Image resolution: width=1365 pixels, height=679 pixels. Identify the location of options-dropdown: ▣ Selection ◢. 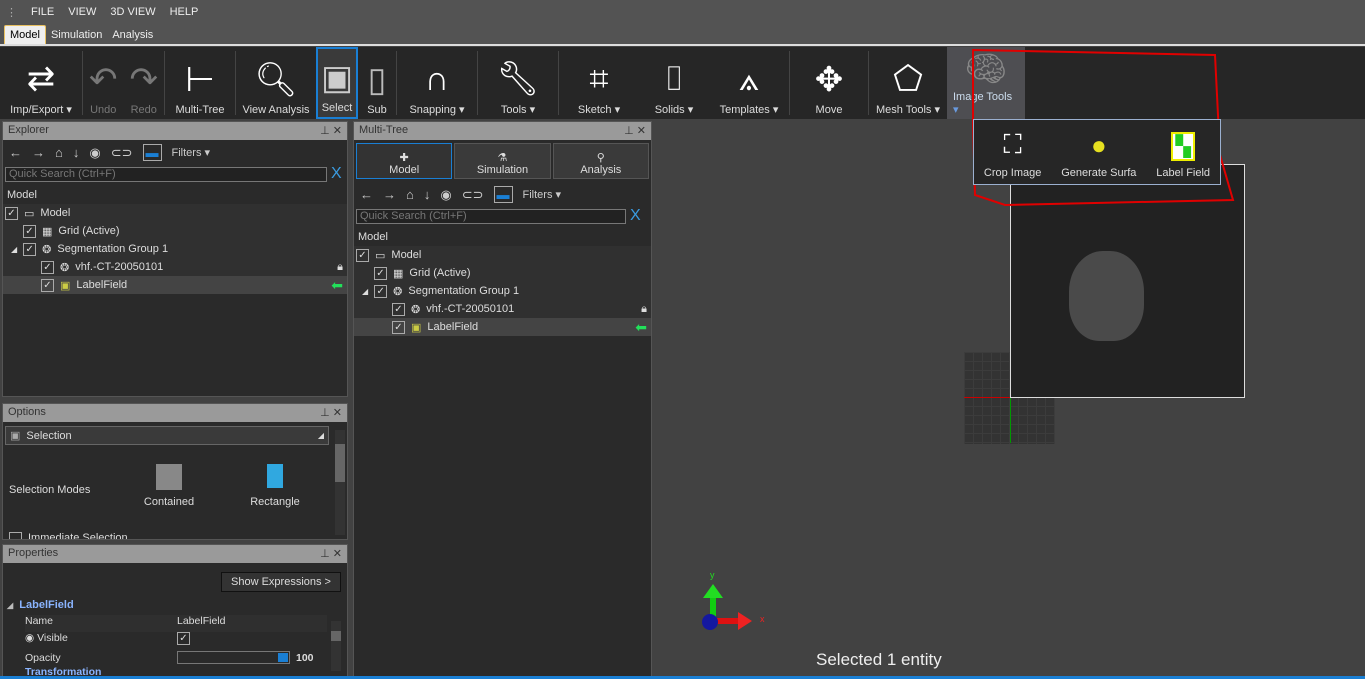
(167, 435).